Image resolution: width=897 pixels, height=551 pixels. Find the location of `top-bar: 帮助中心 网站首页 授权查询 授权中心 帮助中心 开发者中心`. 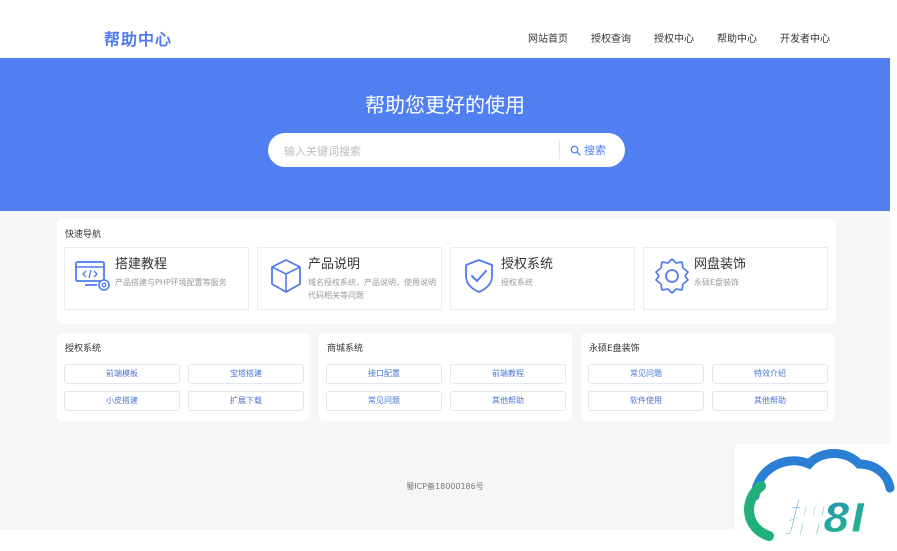

top-bar: 帮助中心 网站首页 授权查询 授权中心 帮助中心 开发者中心 is located at coordinates (445, 29).